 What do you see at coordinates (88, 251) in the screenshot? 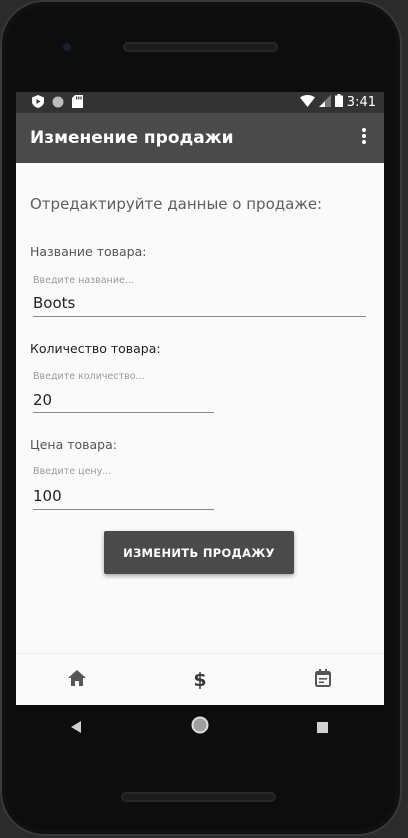
I see `product-name-label: Название товара:` at bounding box center [88, 251].